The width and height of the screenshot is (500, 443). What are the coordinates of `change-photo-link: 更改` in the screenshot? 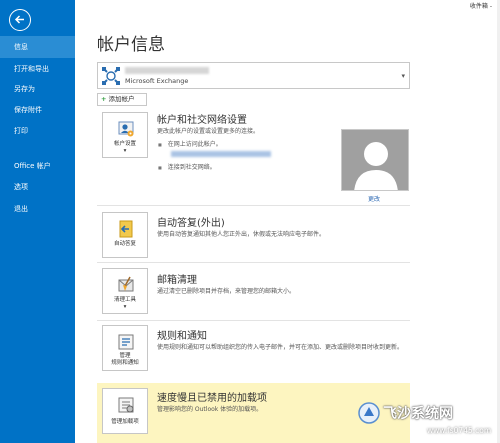 It's located at (374, 198).